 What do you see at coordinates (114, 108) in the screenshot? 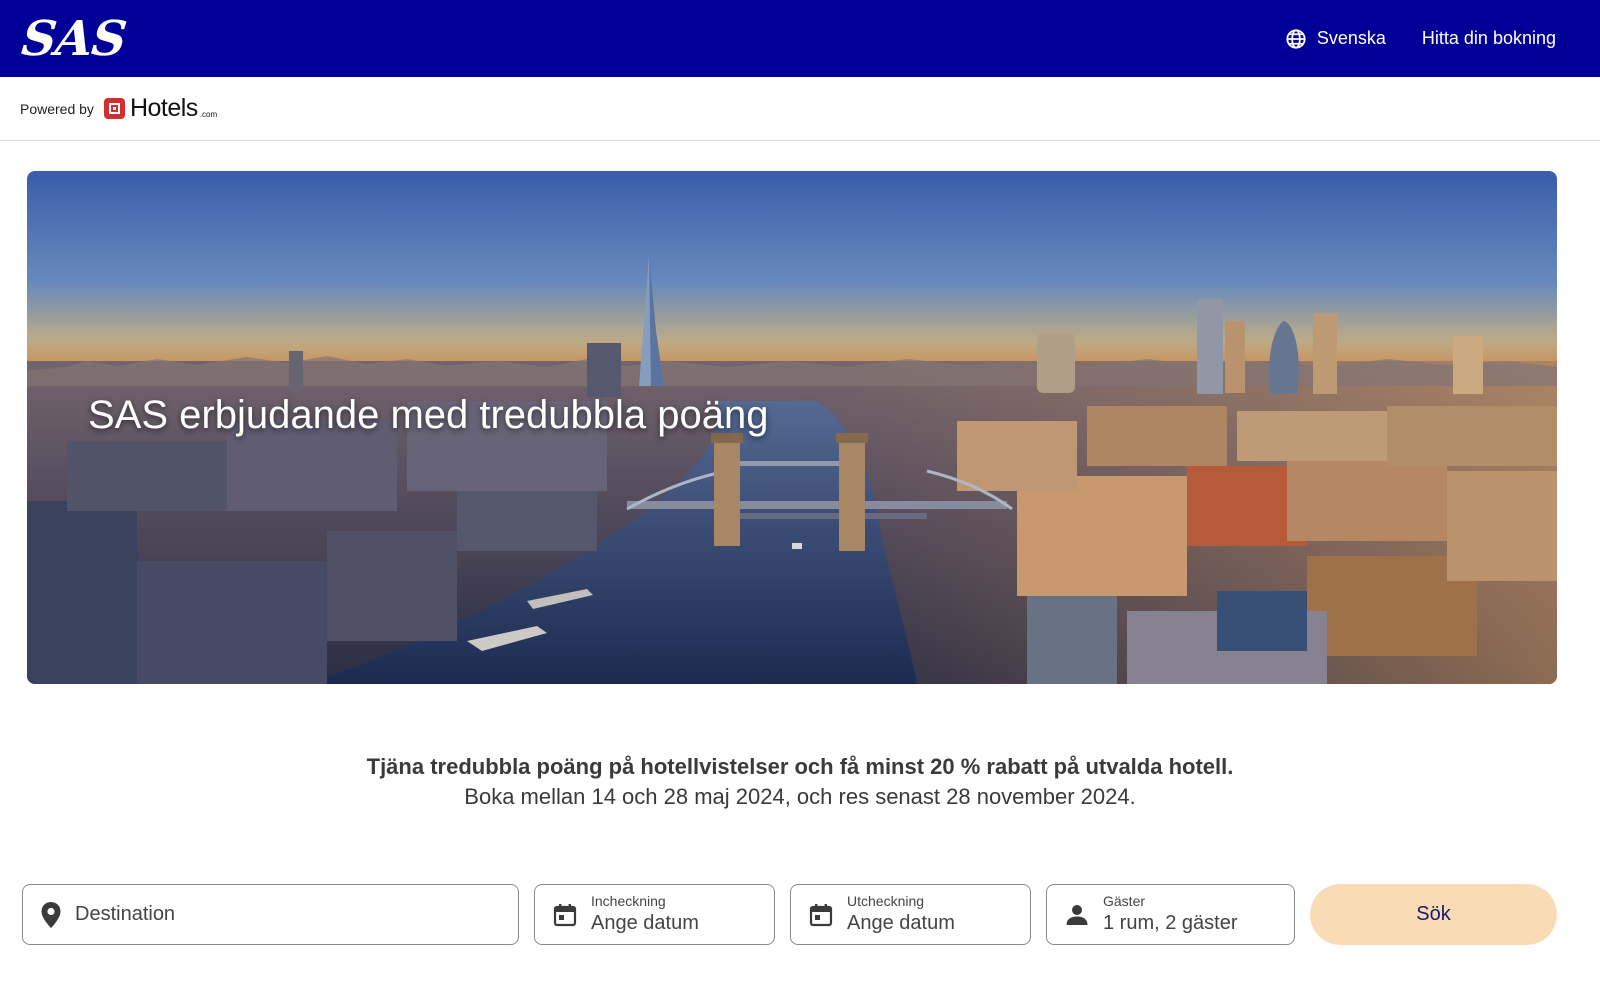
I see `hotels-logo-icon` at bounding box center [114, 108].